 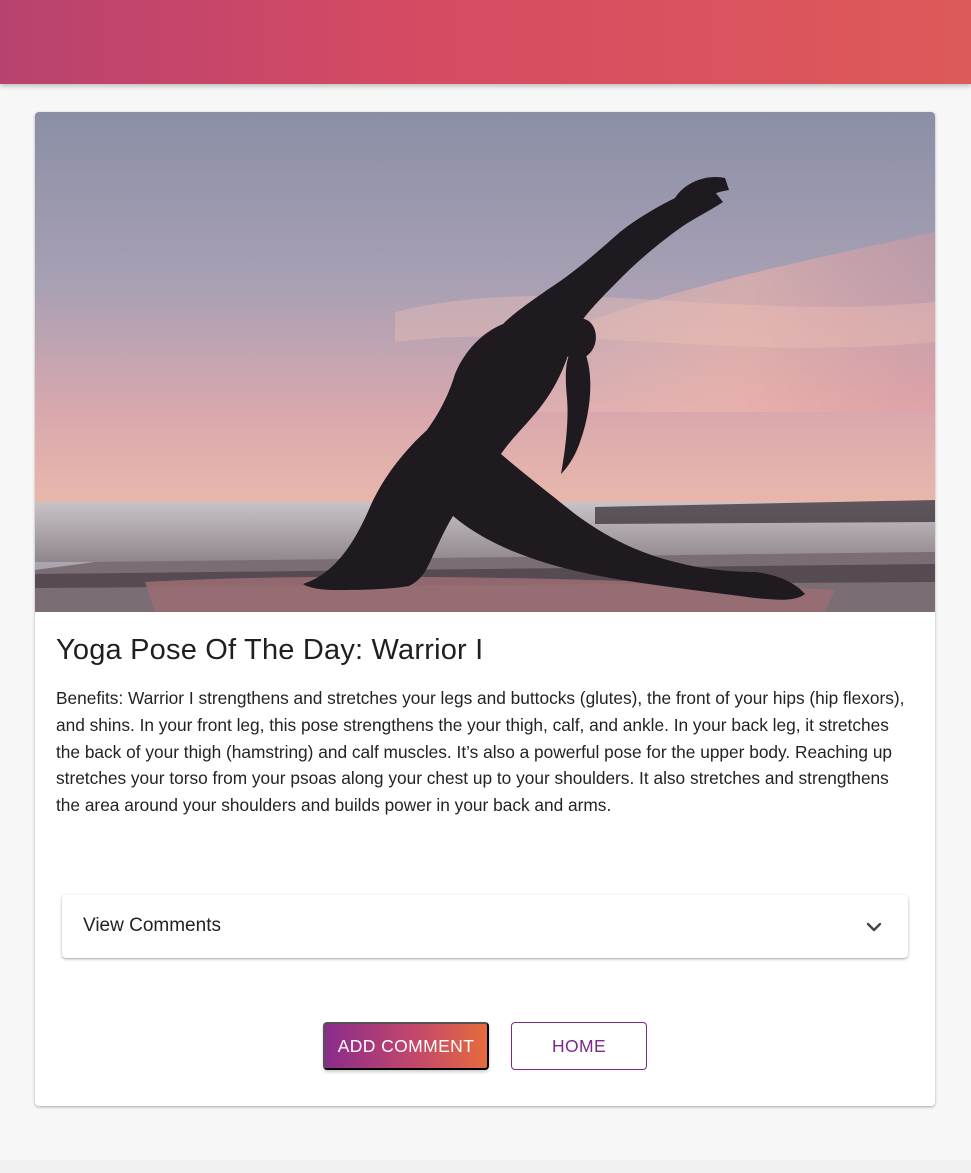 I want to click on home-button: HOME, so click(x=579, y=1046).